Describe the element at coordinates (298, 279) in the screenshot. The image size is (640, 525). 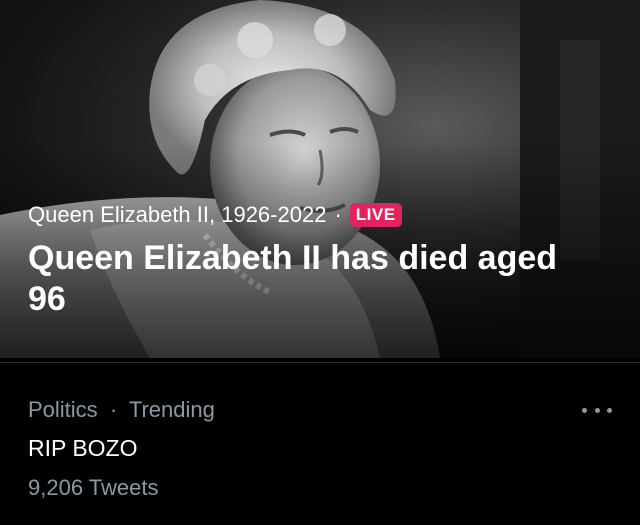
I see `hero-headline: Queen Elizabeth II has died aged 96` at that location.